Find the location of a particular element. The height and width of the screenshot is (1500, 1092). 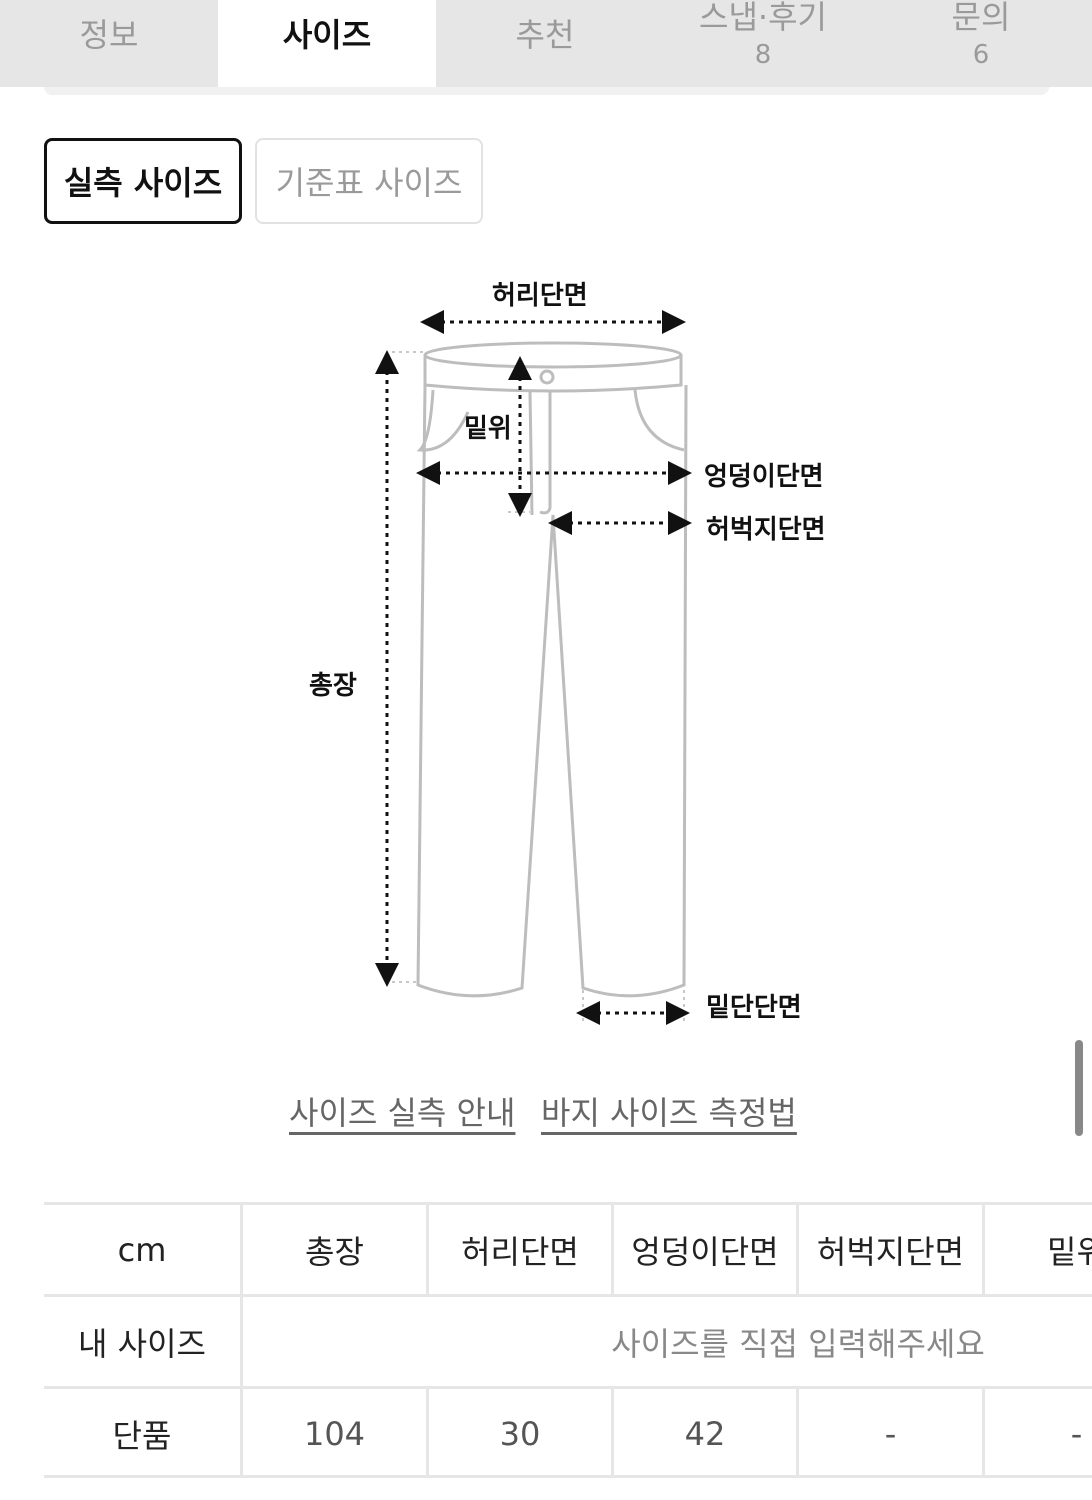

scrollbar is located at coordinates (1079, 1088).